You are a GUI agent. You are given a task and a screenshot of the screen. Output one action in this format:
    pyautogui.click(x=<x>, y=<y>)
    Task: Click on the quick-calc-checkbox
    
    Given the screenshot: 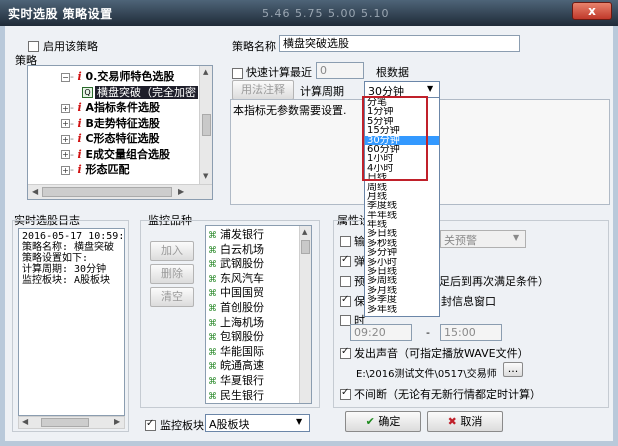 What is the action you would take?
    pyautogui.click(x=237, y=72)
    